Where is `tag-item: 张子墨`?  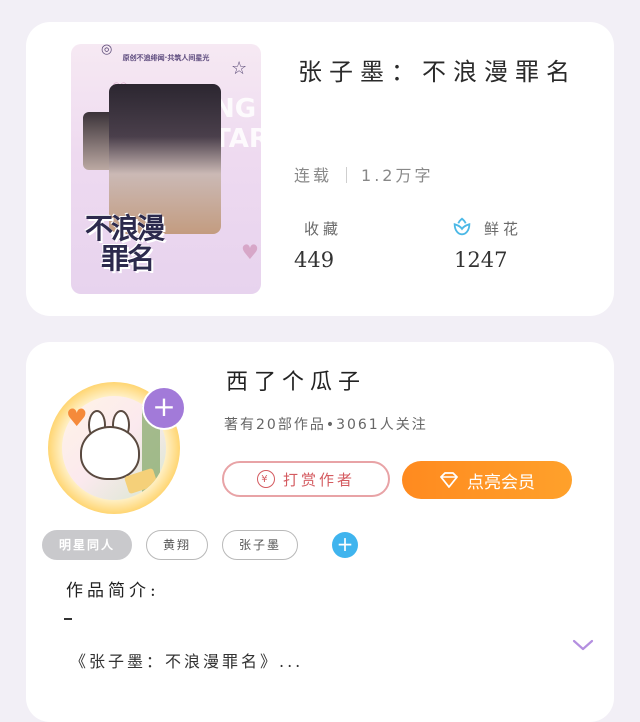
tag-item: 张子墨 is located at coordinates (260, 545).